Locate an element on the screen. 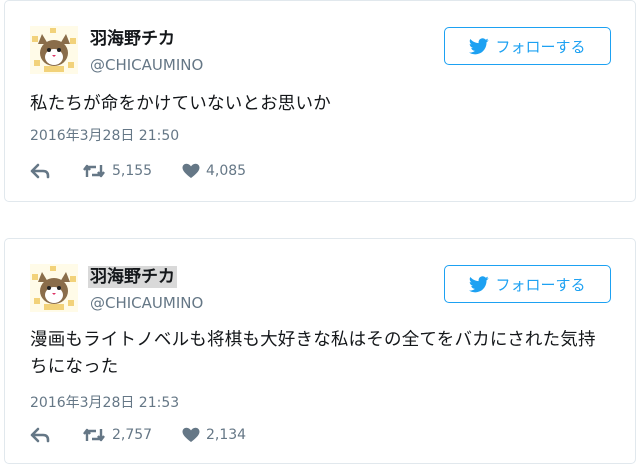 Image resolution: width=640 pixels, height=468 pixels. tweet-timestamp: 2016年3月28日 21:50 is located at coordinates (104, 136).